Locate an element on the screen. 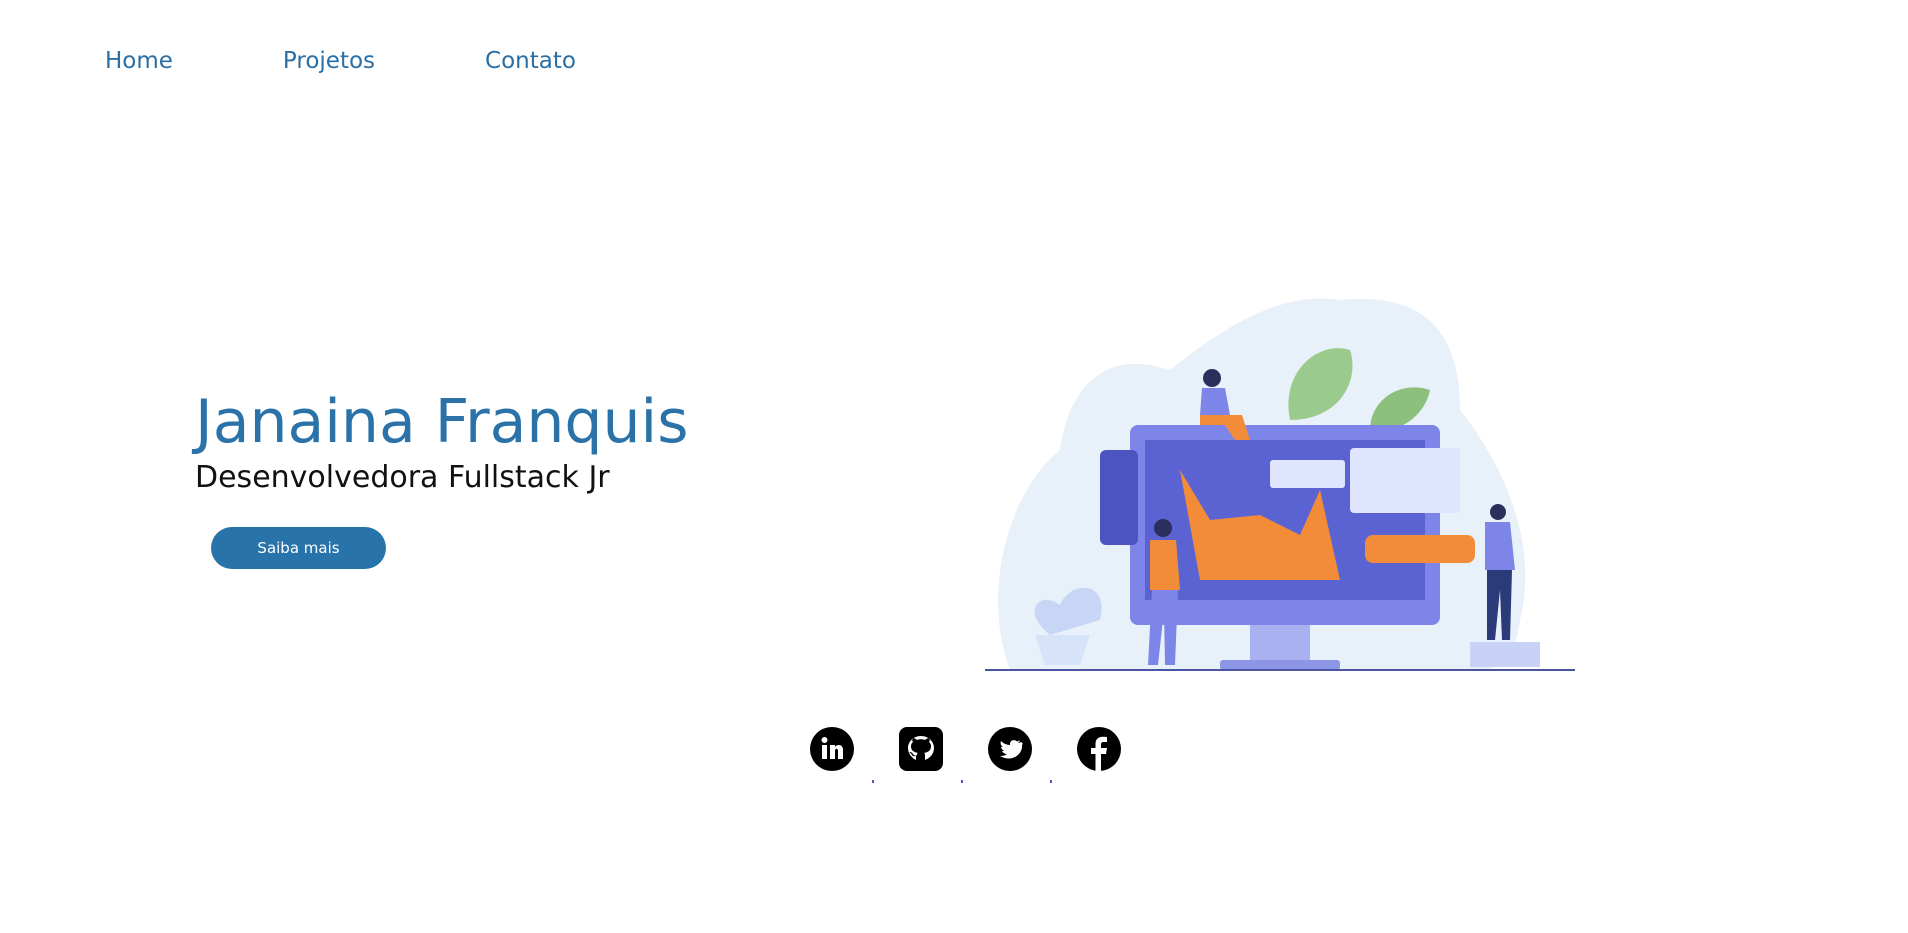 This screenshot has width=1908, height=933. person-right-body is located at coordinates (1500, 546).